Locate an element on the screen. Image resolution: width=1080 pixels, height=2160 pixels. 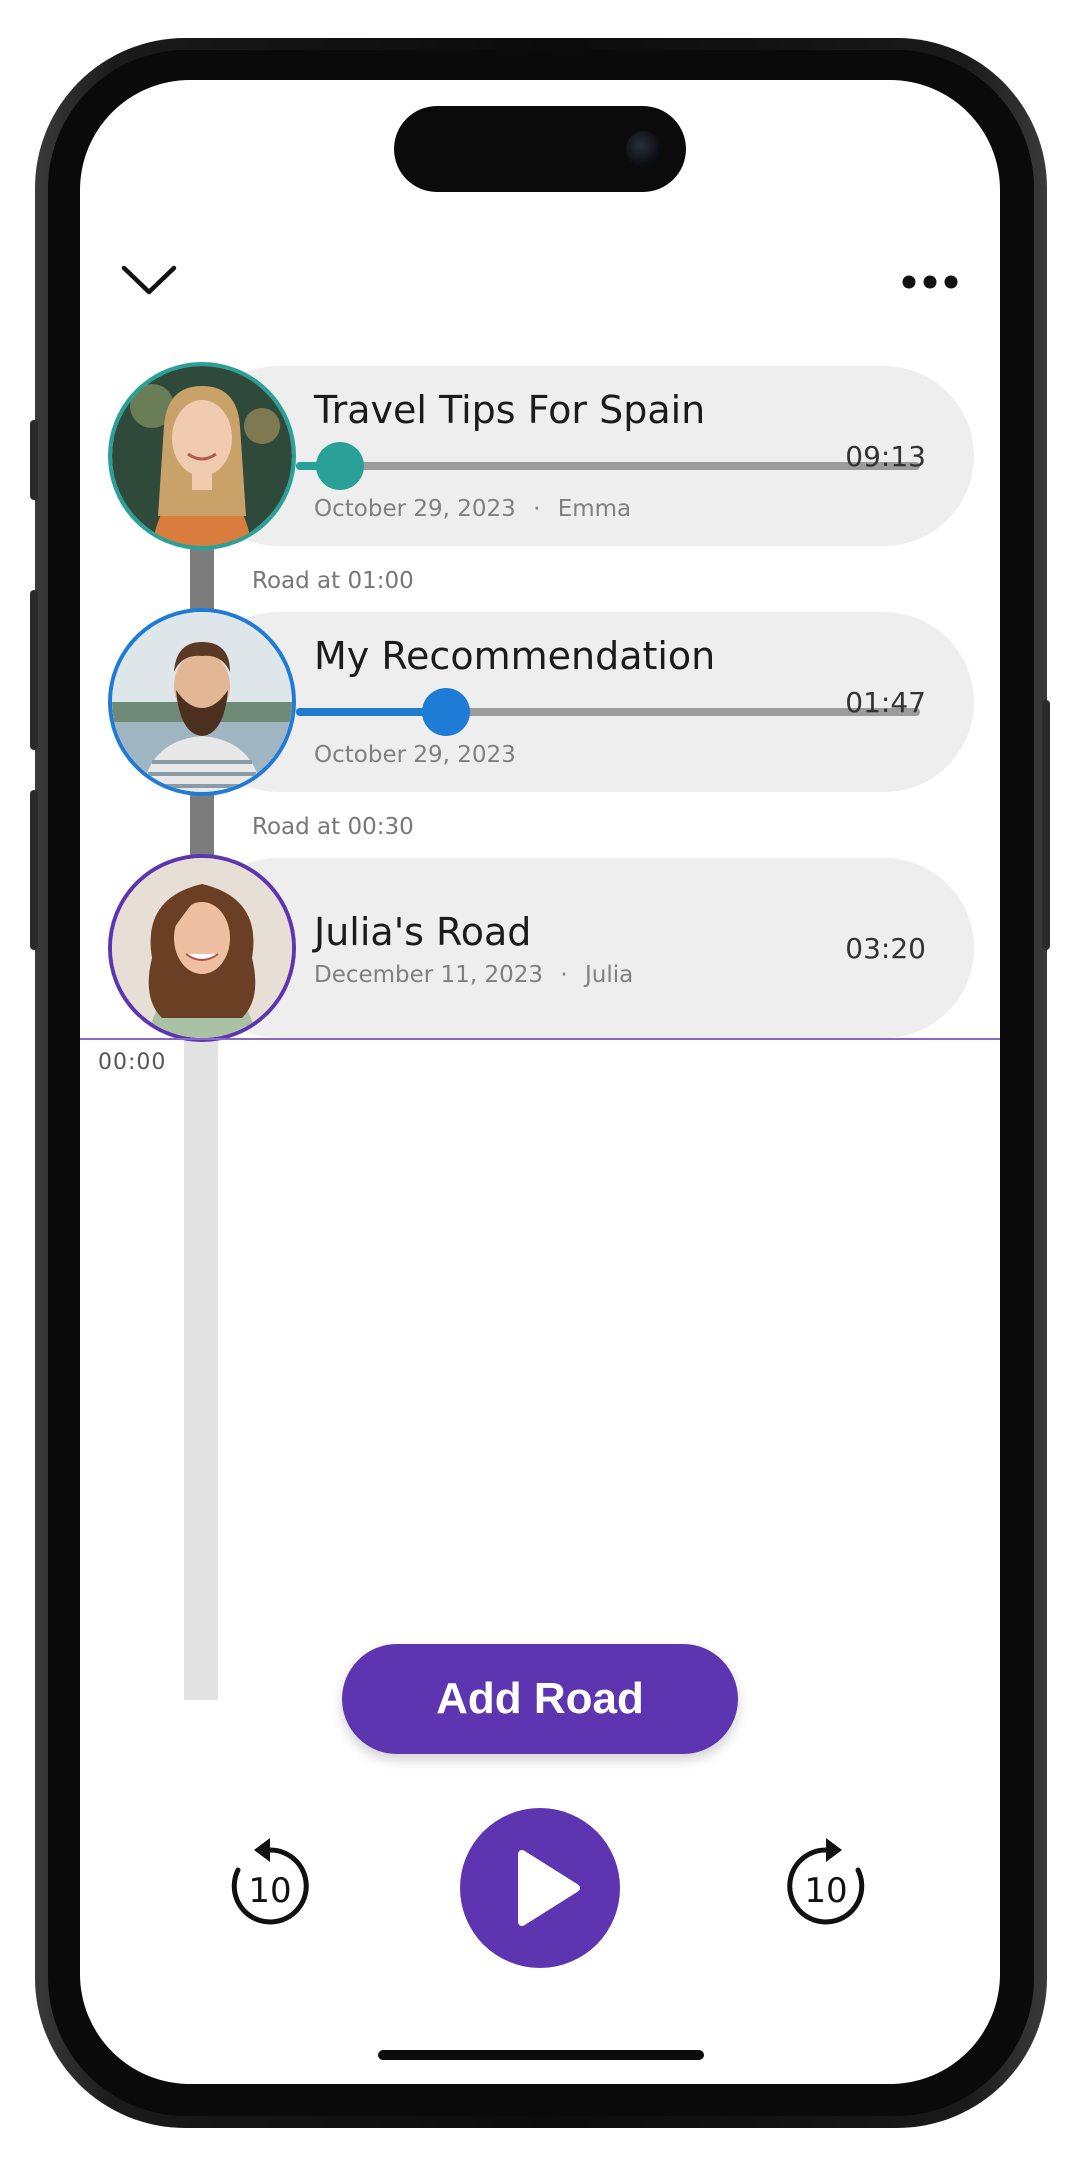
play-icon is located at coordinates (549, 1888).